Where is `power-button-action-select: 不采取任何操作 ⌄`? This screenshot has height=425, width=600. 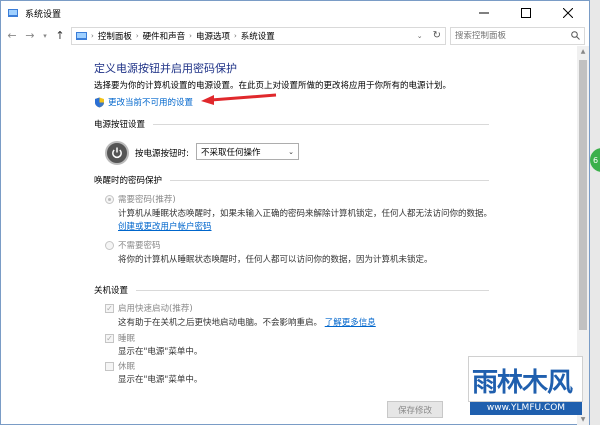
power-button-action-select: 不采取任何操作 ⌄ is located at coordinates (247, 151).